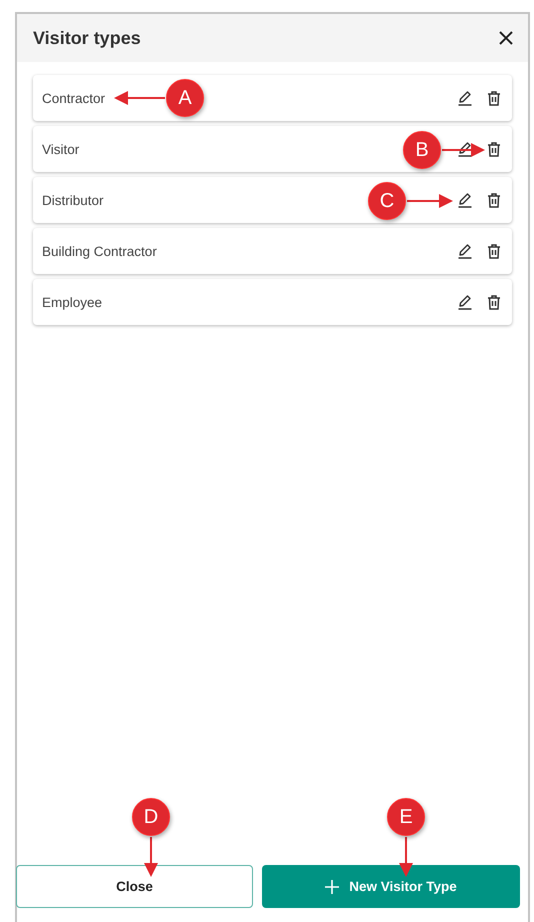  I want to click on visitor-type-name: Building Contractor, so click(99, 251).